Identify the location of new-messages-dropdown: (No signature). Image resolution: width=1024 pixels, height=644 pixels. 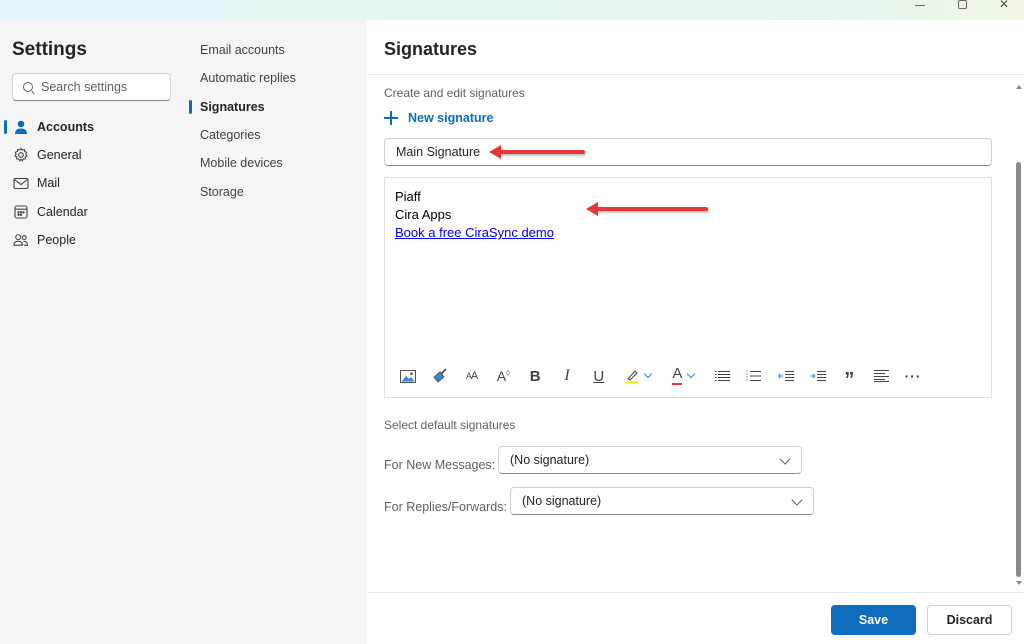
(650, 460).